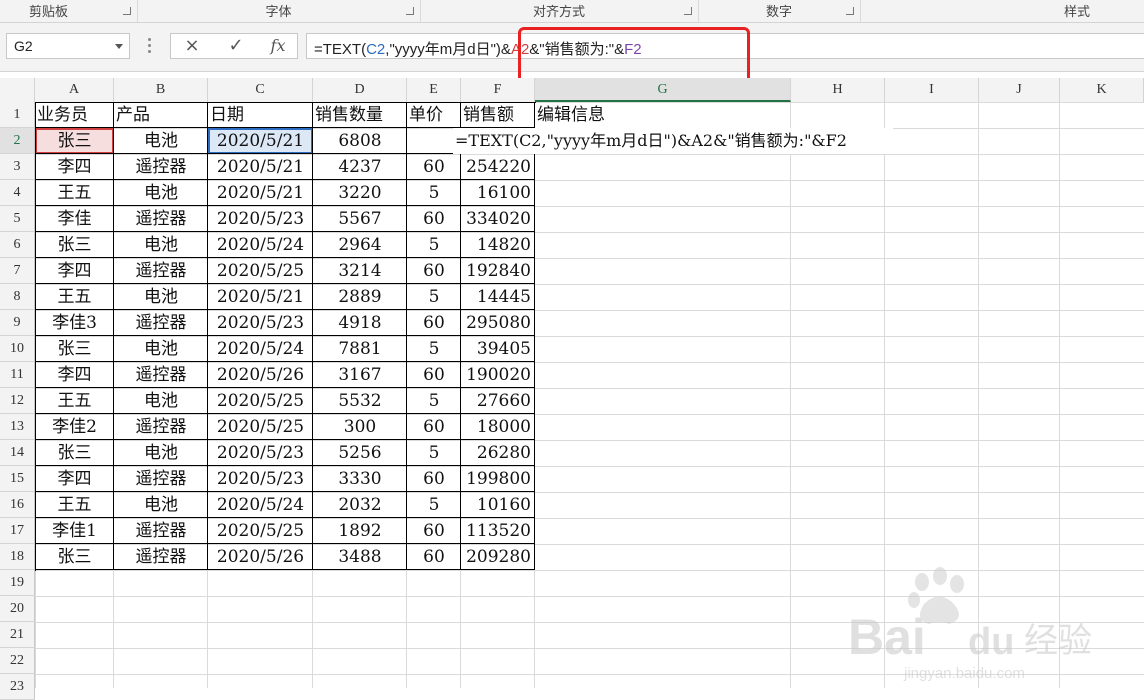 The height and width of the screenshot is (700, 1144). I want to click on table-cell: 295080, so click(498, 323).